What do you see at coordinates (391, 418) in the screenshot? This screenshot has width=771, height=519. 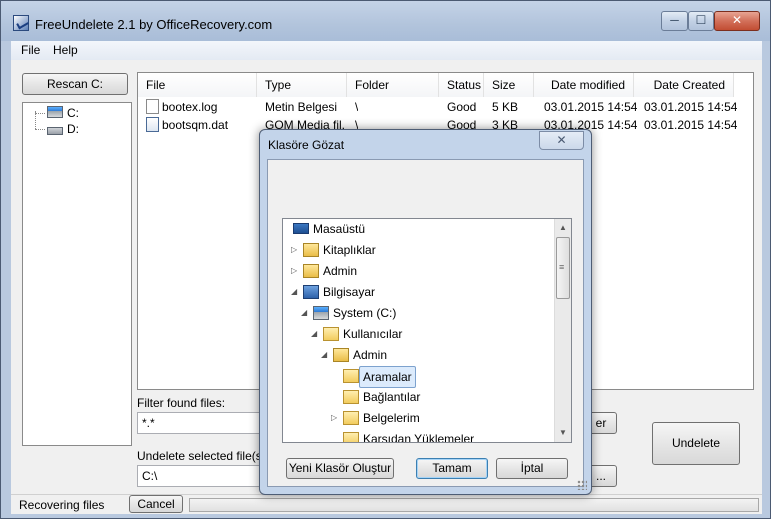 I see `tree-item-label: Belgelerim` at bounding box center [391, 418].